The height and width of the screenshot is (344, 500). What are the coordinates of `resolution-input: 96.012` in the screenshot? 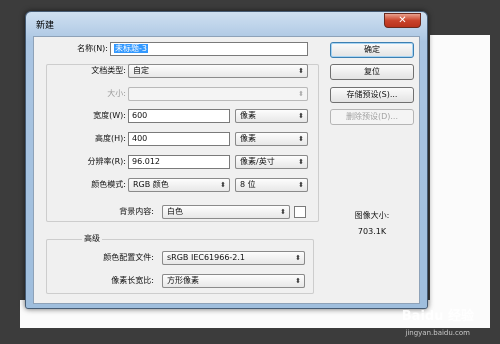 It's located at (179, 162).